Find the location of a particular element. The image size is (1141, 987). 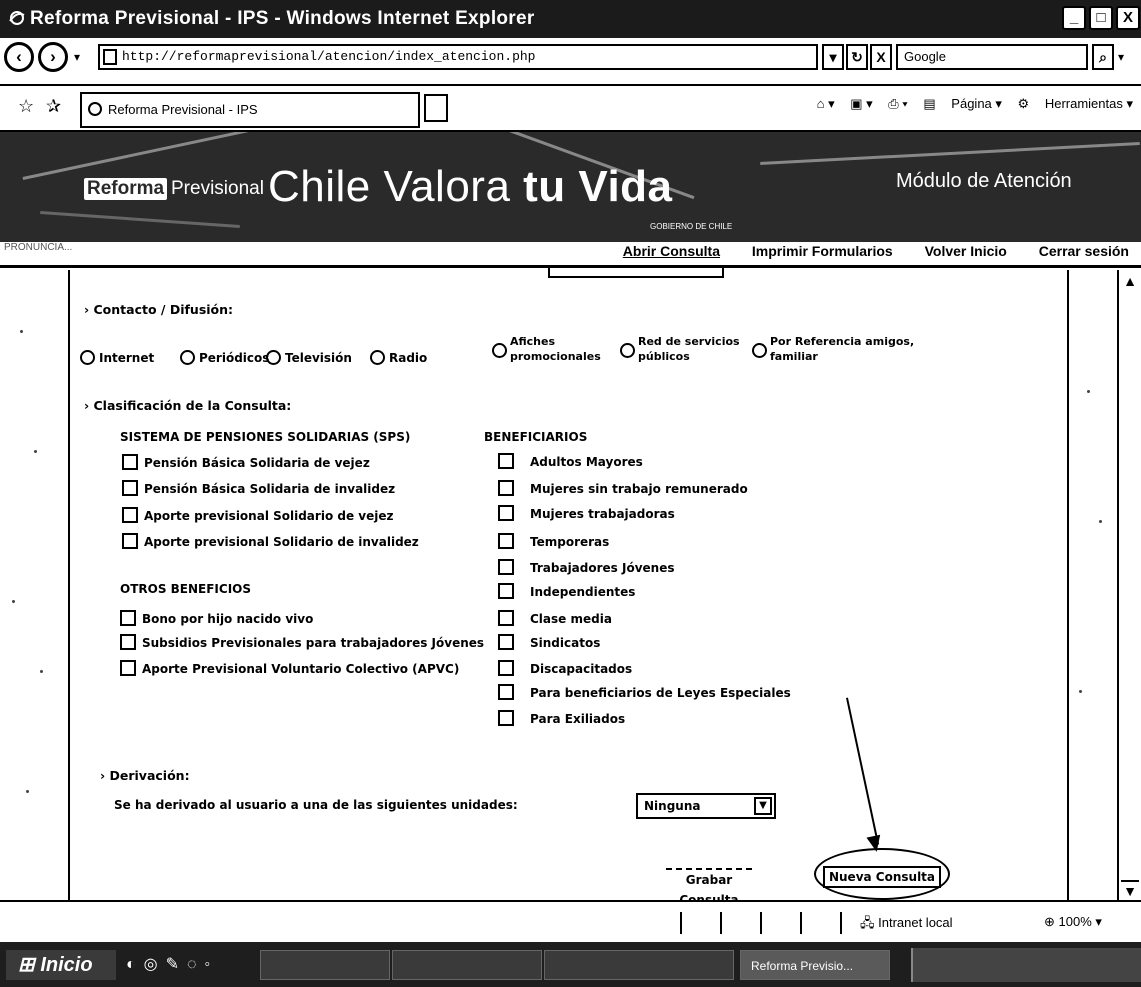

chk-temporeras: Temporeras is located at coordinates (553, 541).